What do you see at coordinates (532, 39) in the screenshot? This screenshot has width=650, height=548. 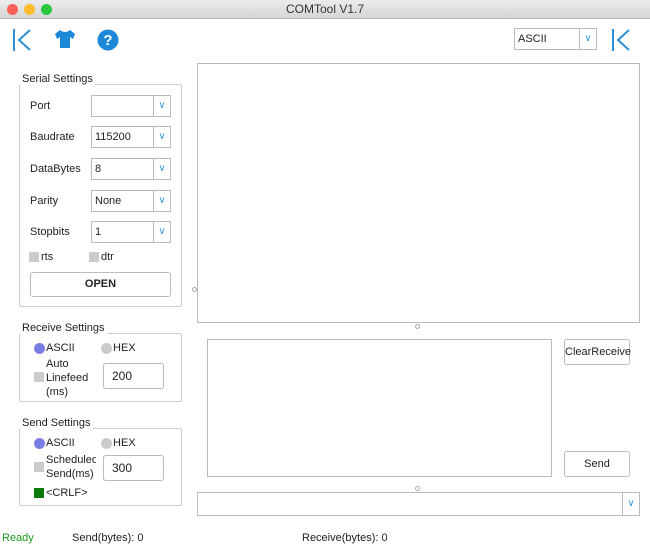 I see `encoding-value: ASCII` at bounding box center [532, 39].